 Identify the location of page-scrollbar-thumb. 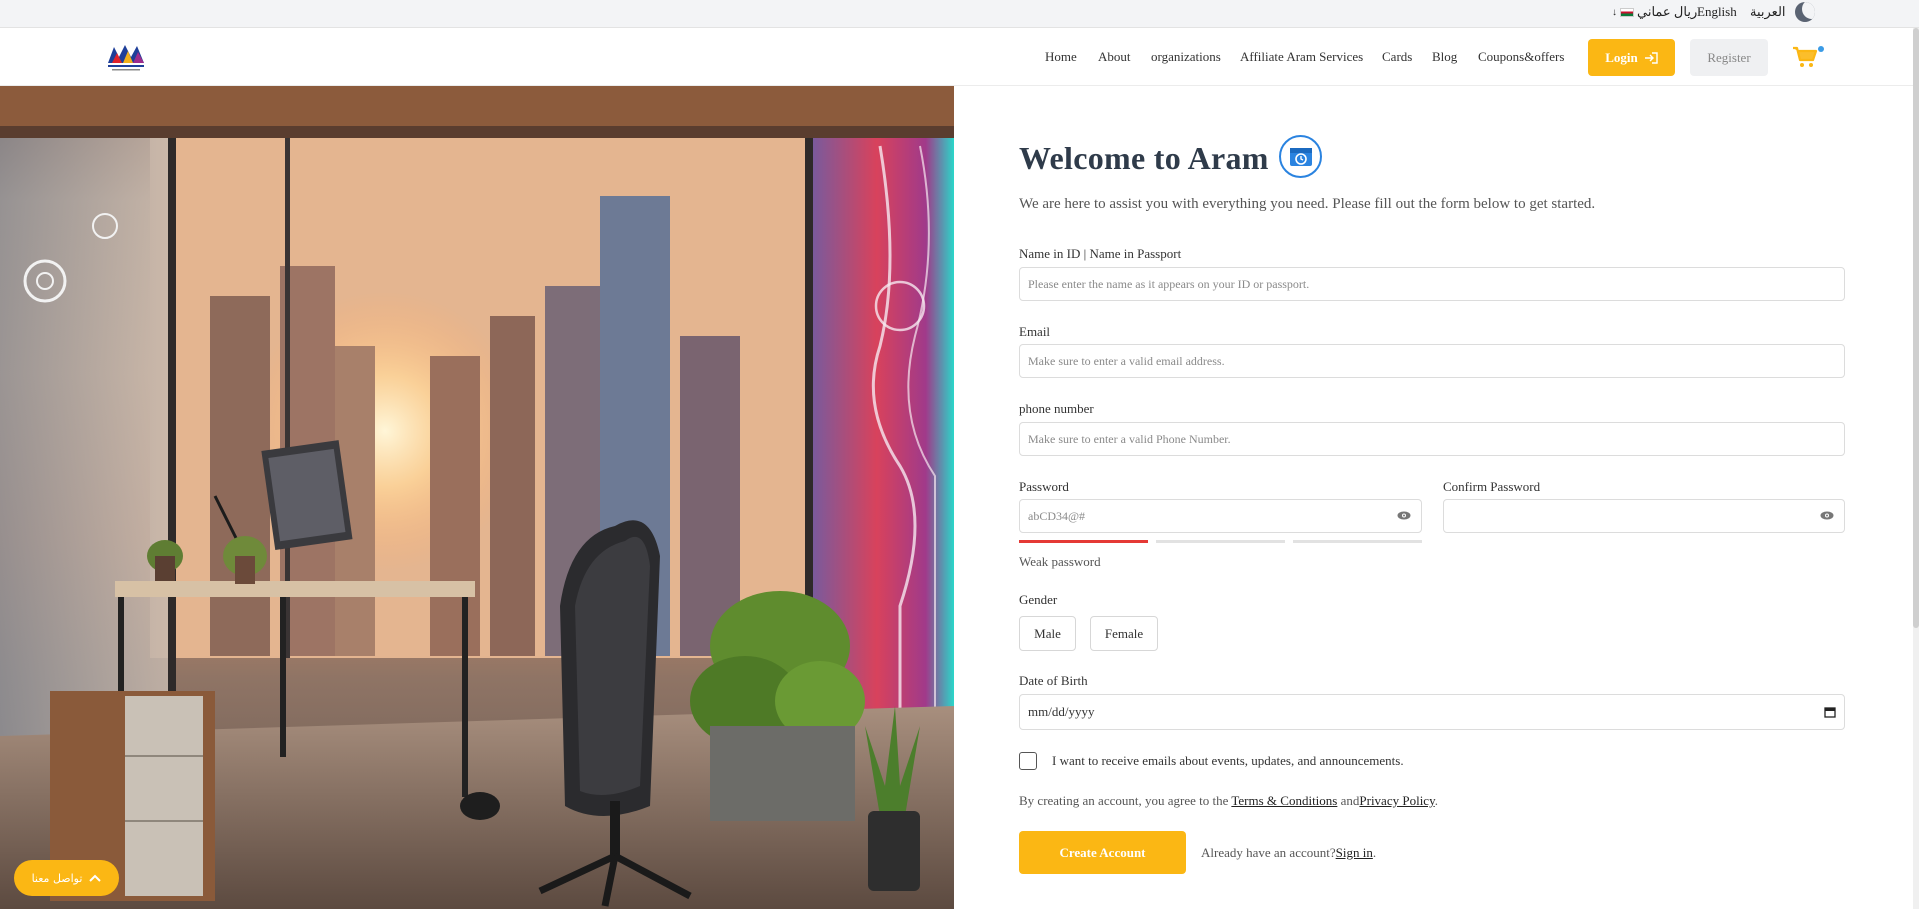
(1916, 328).